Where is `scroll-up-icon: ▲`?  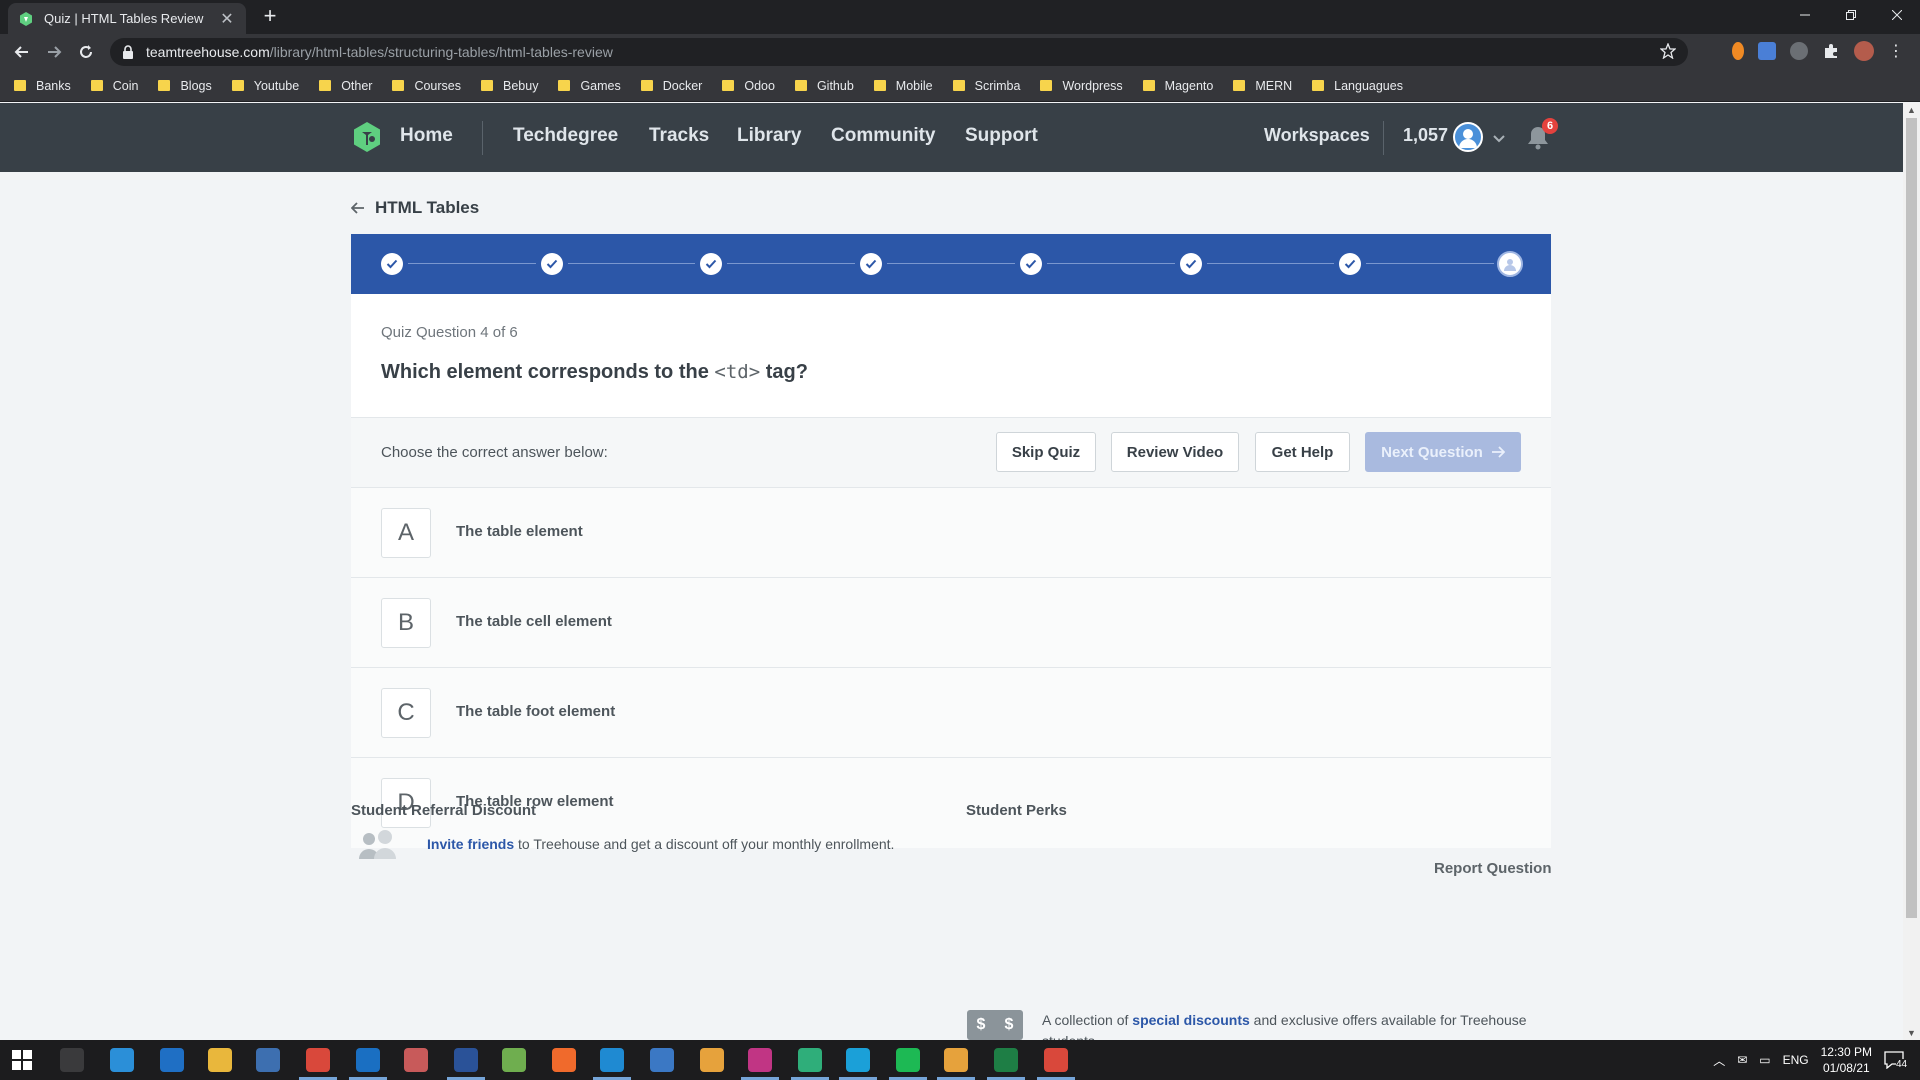
scroll-up-icon: ▲ is located at coordinates (1911, 110).